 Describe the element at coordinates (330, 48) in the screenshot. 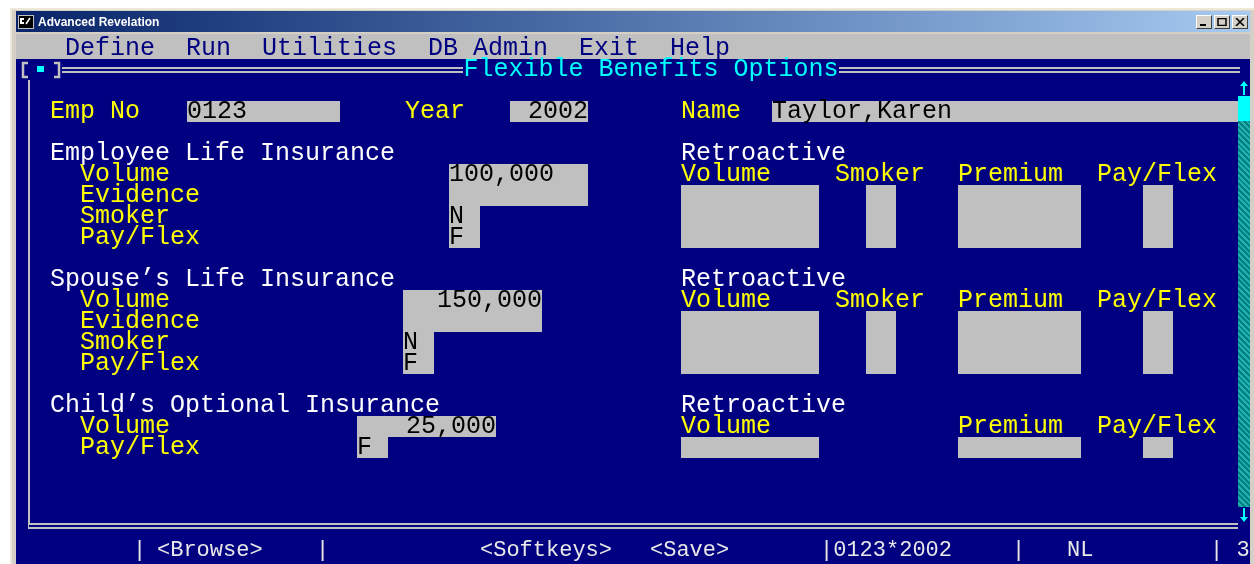

I see `menu-item: Utilities` at that location.